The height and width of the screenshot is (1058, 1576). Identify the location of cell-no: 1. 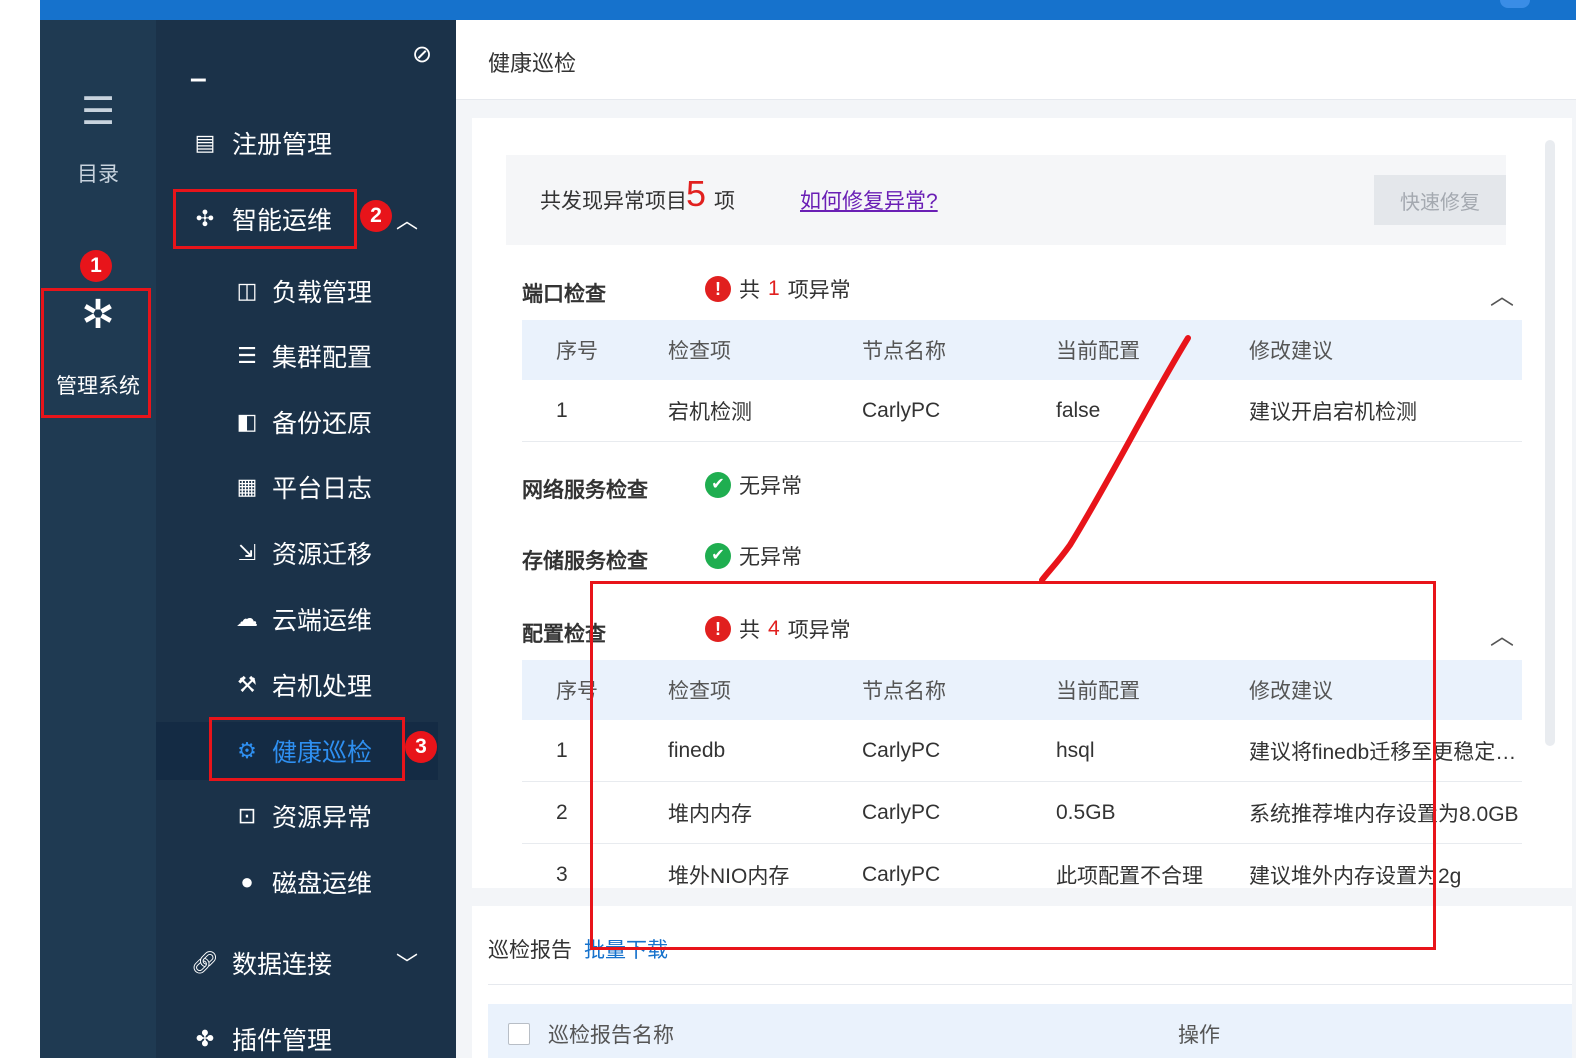
(562, 410).